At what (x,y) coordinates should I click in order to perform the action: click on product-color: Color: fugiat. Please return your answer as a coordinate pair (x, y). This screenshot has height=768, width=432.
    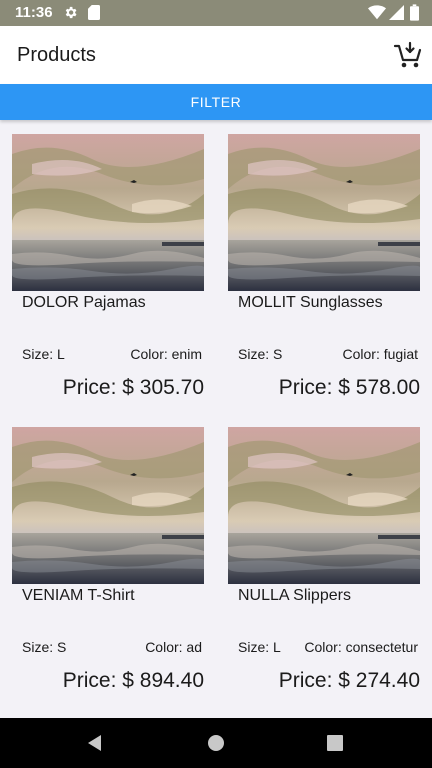
    Looking at the image, I should click on (380, 354).